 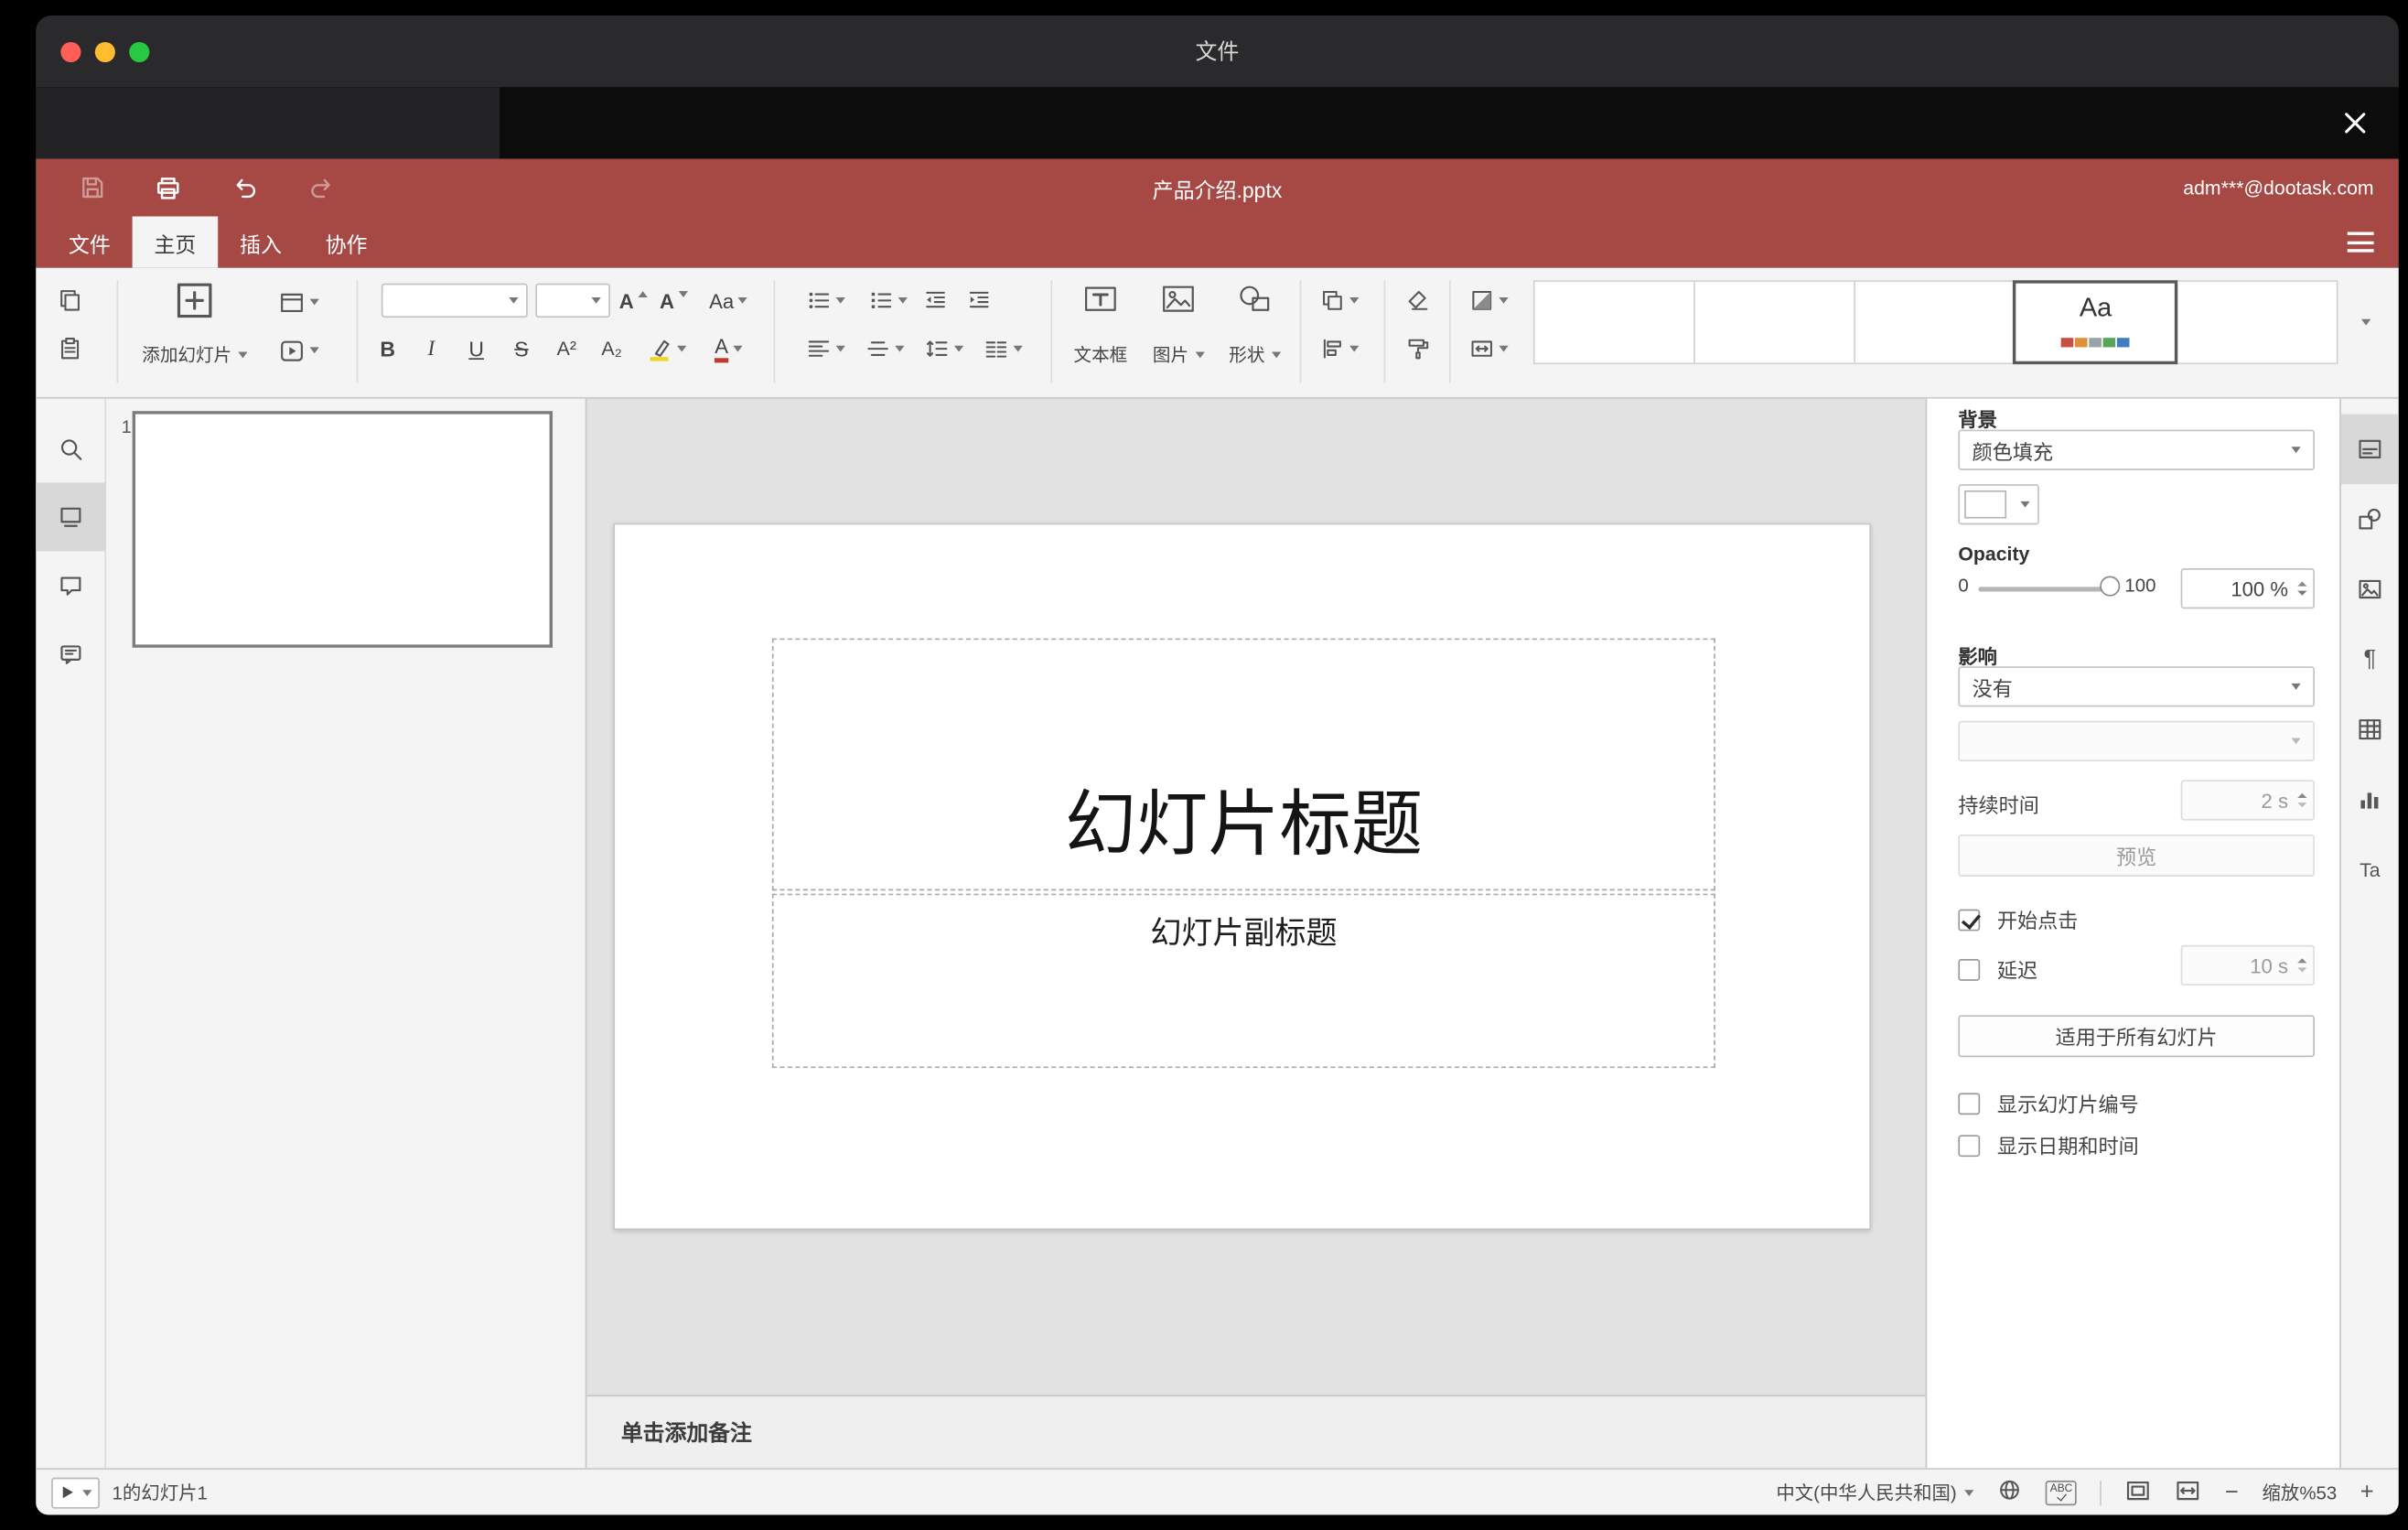 What do you see at coordinates (71, 517) in the screenshot?
I see `sidebar-slides-button` at bounding box center [71, 517].